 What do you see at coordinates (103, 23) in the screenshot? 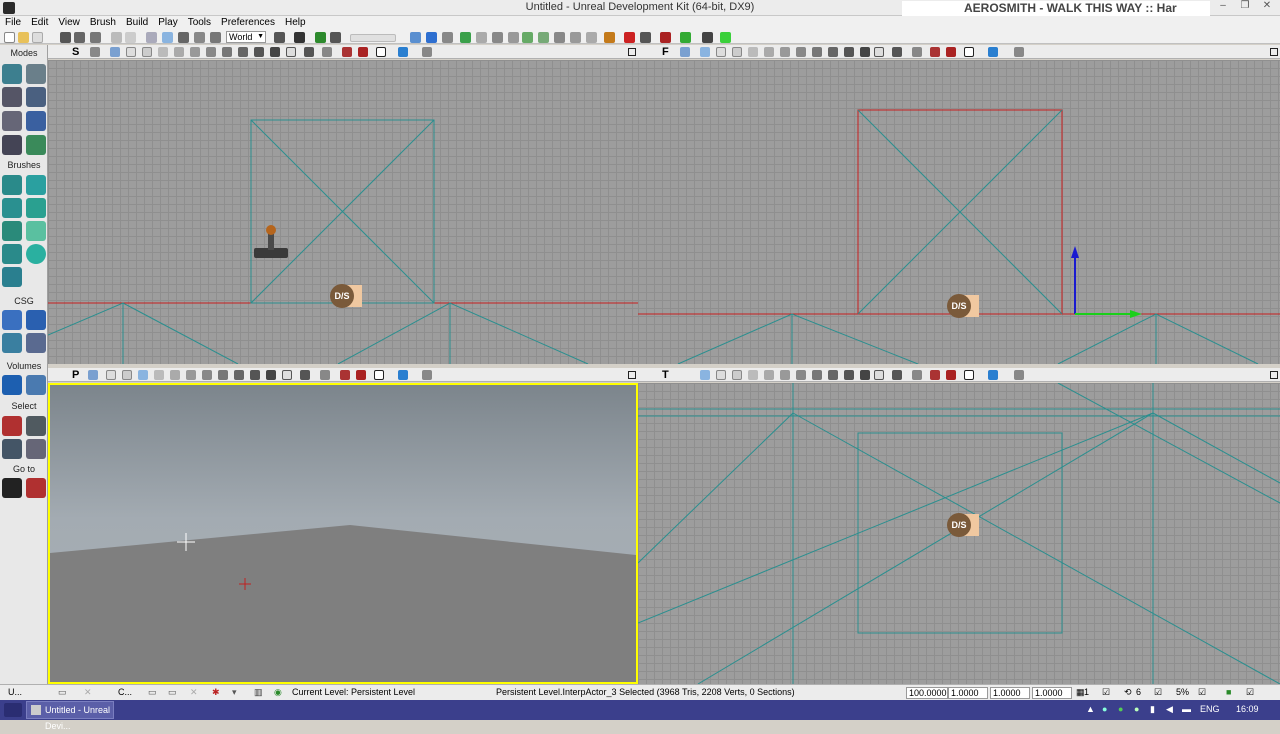
I see `menu-brush: Brush` at bounding box center [103, 23].